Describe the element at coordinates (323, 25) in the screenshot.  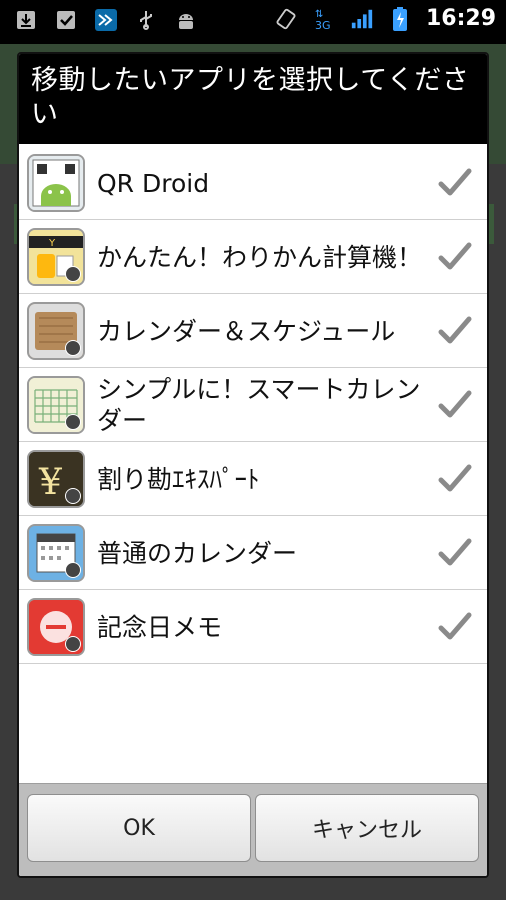
I see `svg-text: 3G` at that location.